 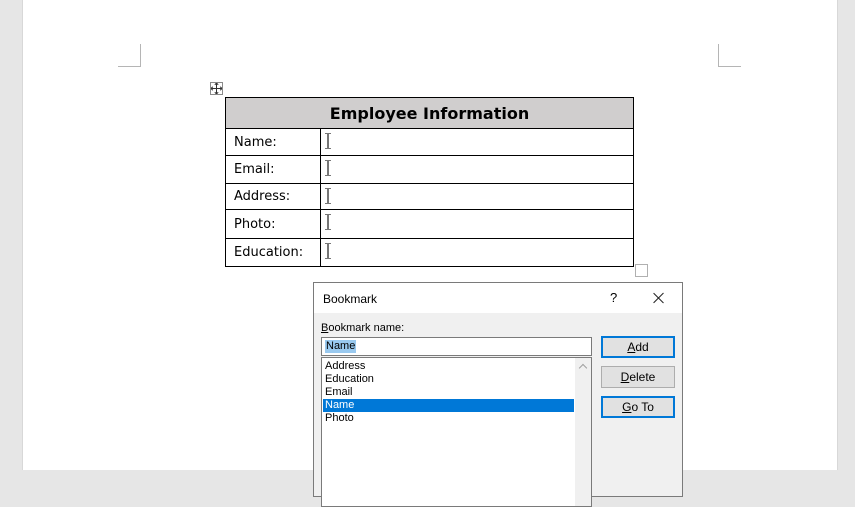 What do you see at coordinates (366, 328) in the screenshot?
I see `bookmark-name-label-text: ookmark name:` at bounding box center [366, 328].